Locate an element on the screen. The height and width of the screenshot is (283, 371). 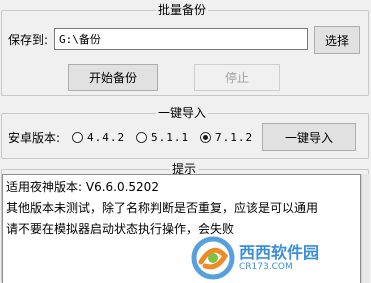
tip-line: 其他版本未测试，除了名称判断是否重复，应该是可以通用 is located at coordinates (162, 208).